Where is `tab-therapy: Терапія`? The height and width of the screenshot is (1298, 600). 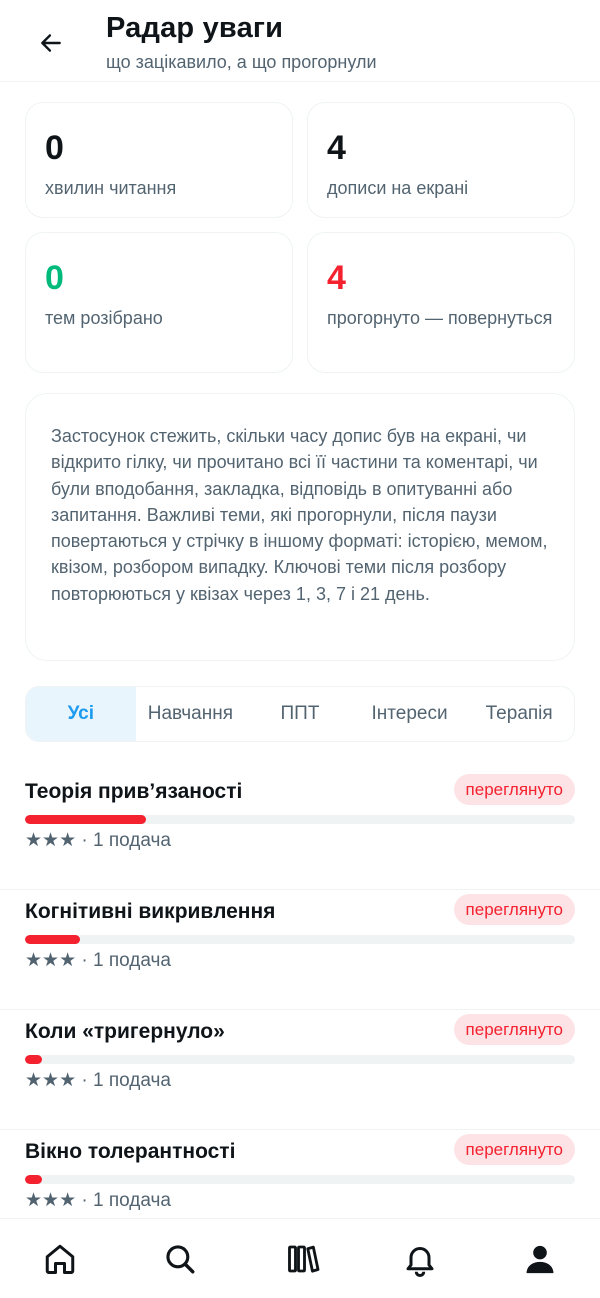 tab-therapy: Терапія is located at coordinates (519, 714).